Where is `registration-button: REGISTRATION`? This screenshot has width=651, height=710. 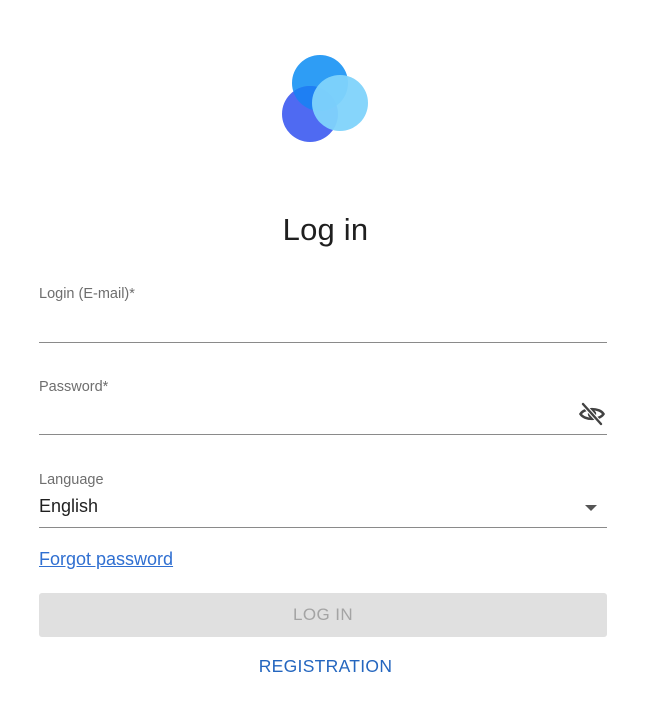
registration-button: REGISTRATION is located at coordinates (325, 666).